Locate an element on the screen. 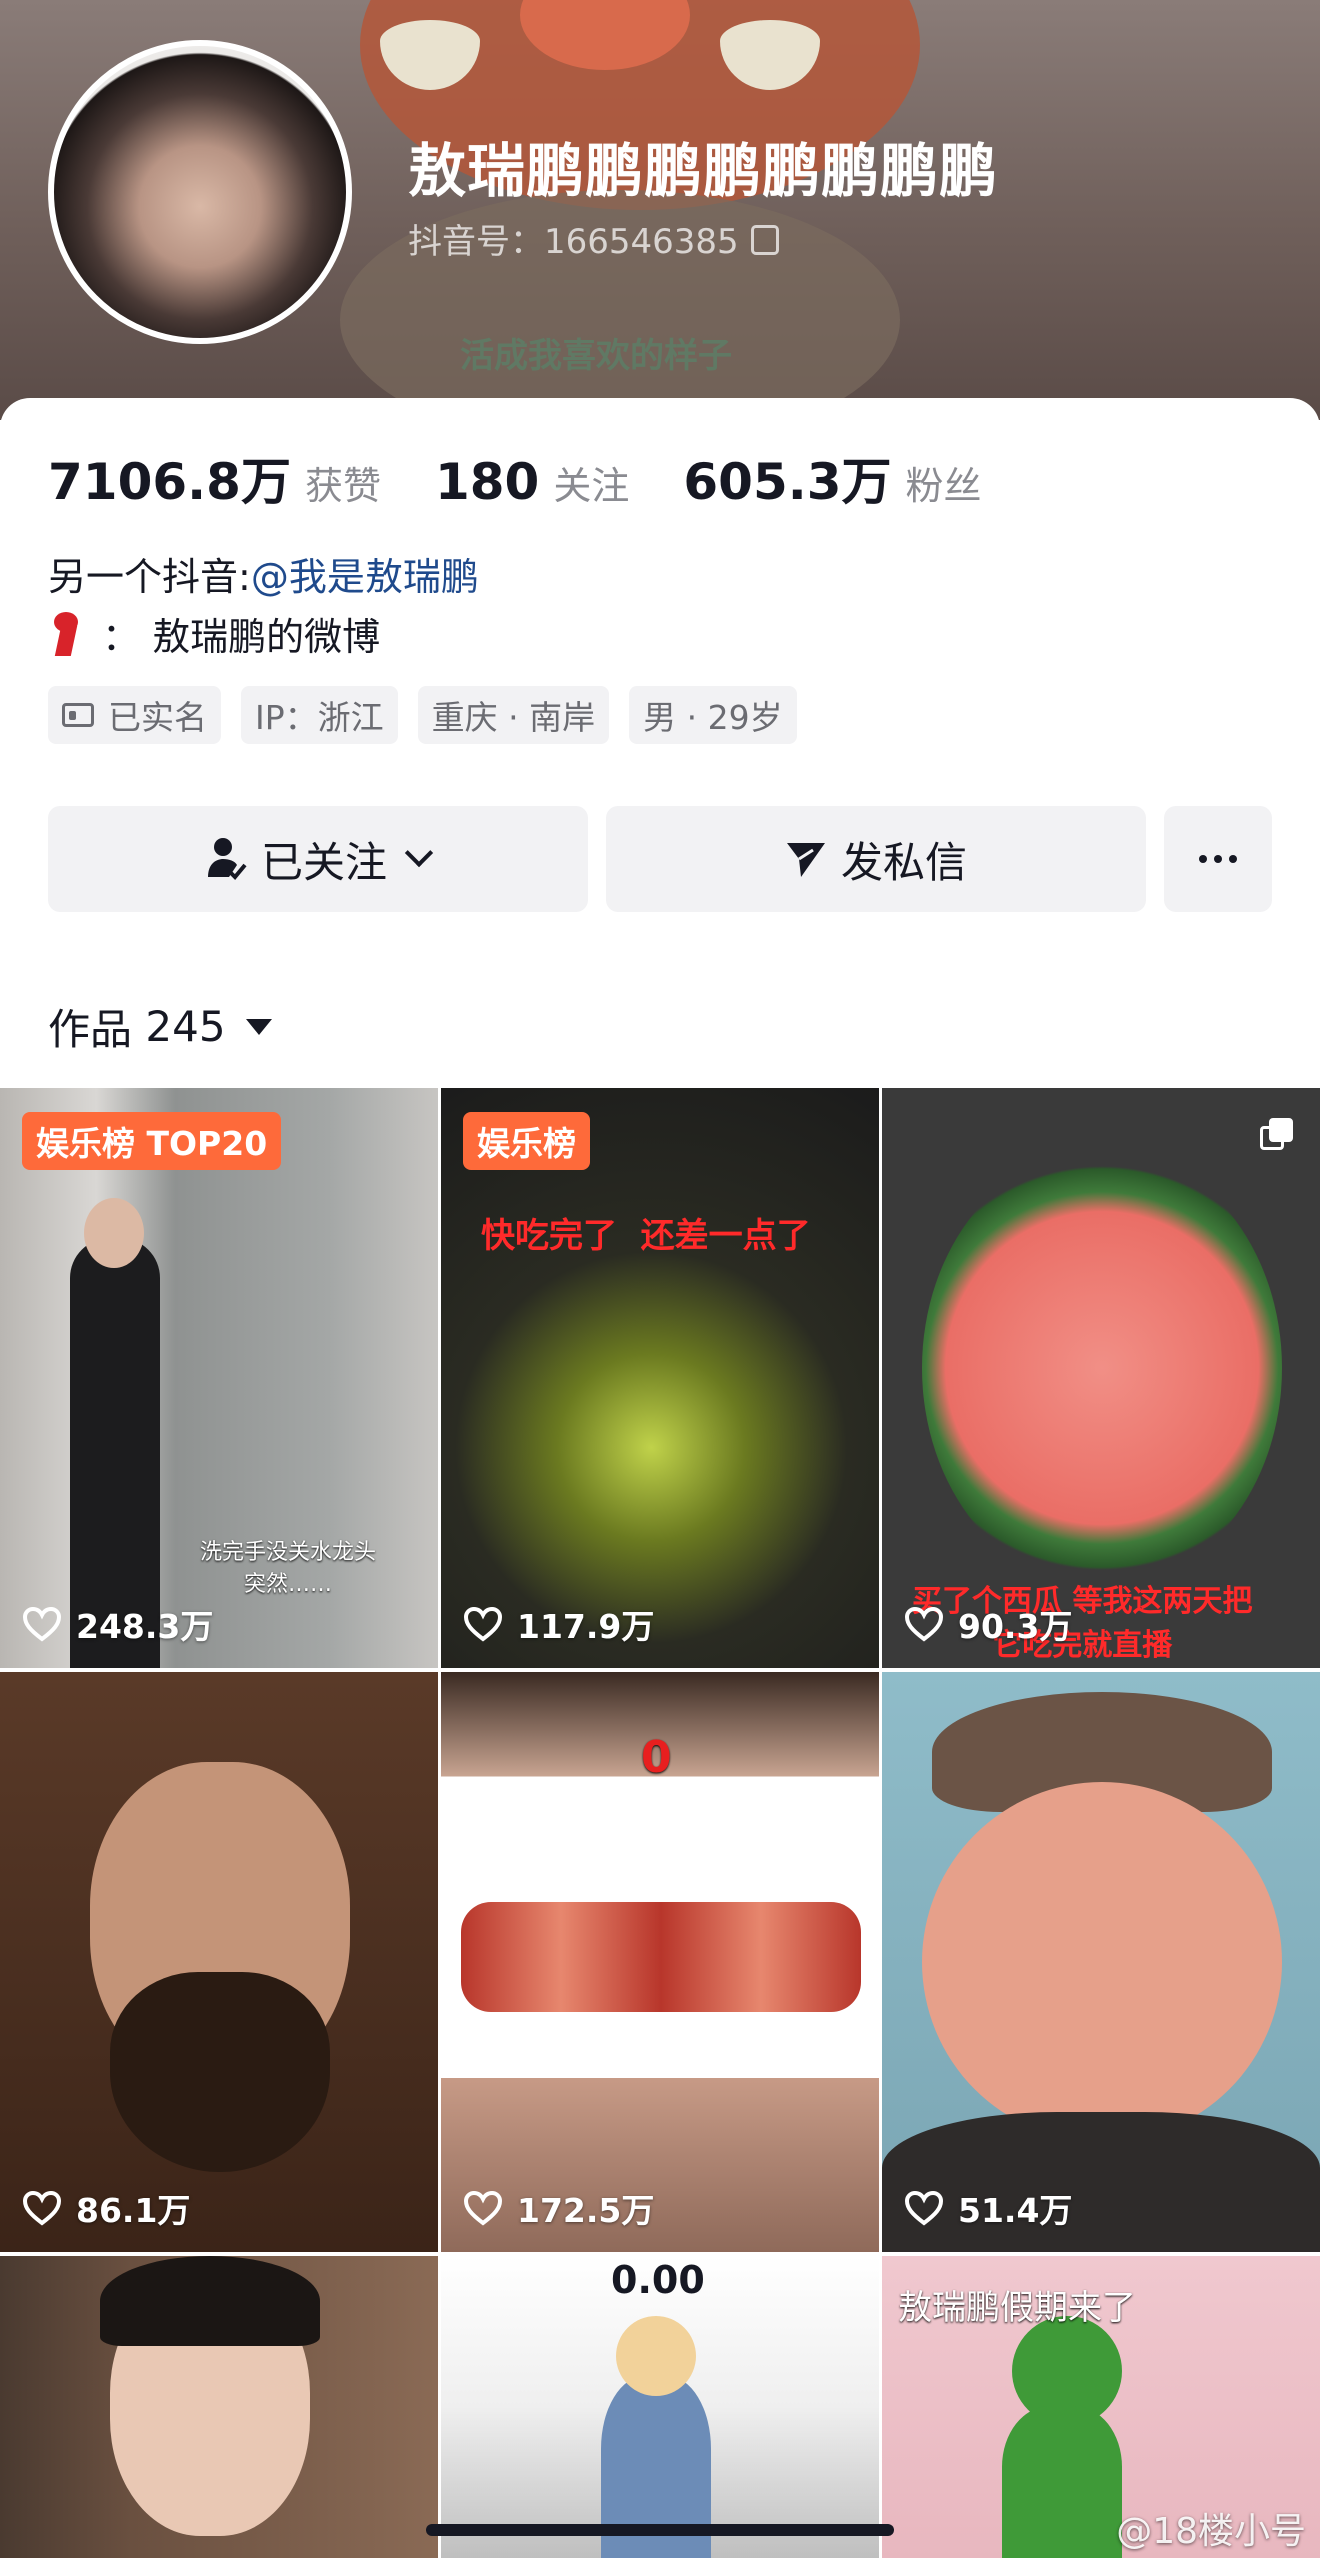  following-button: 已关注 is located at coordinates (318, 859).